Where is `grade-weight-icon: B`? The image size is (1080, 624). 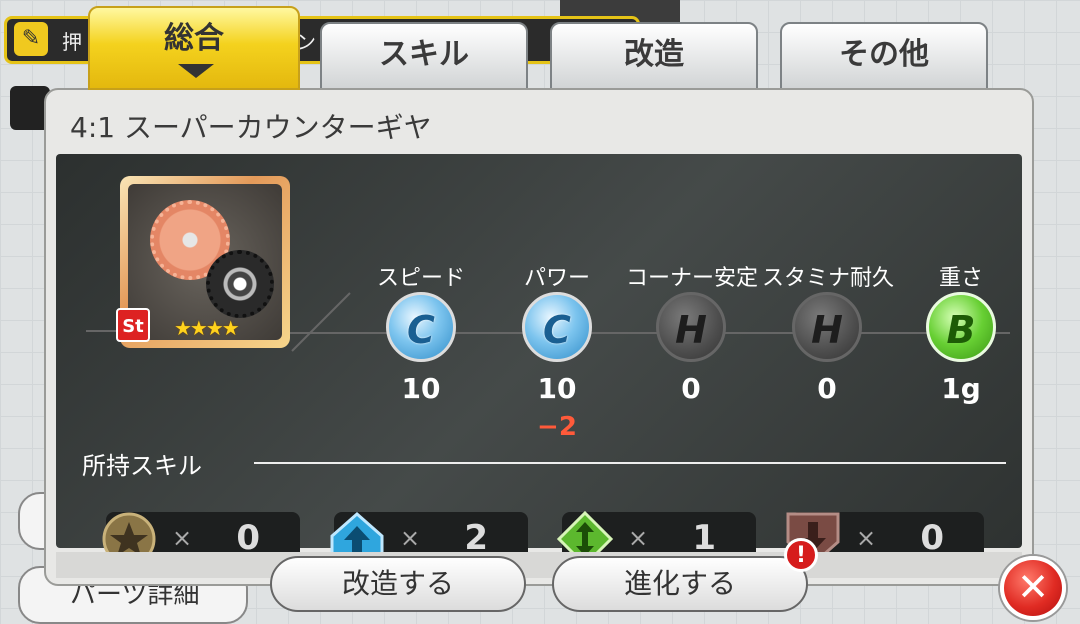
grade-weight-icon: B is located at coordinates (961, 327).